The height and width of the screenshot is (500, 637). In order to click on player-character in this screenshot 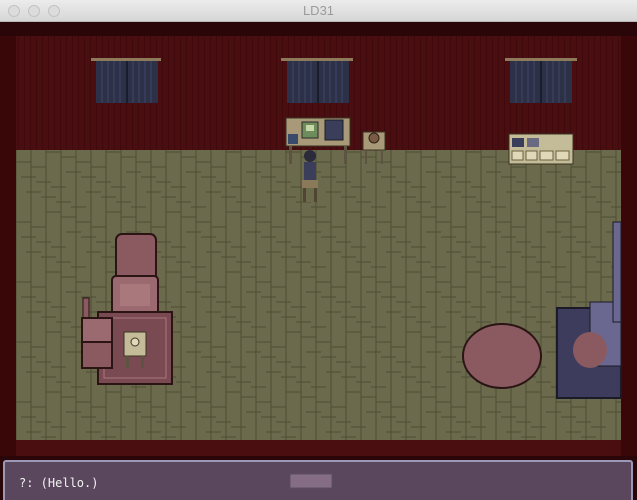, I will do `click(310, 176)`.